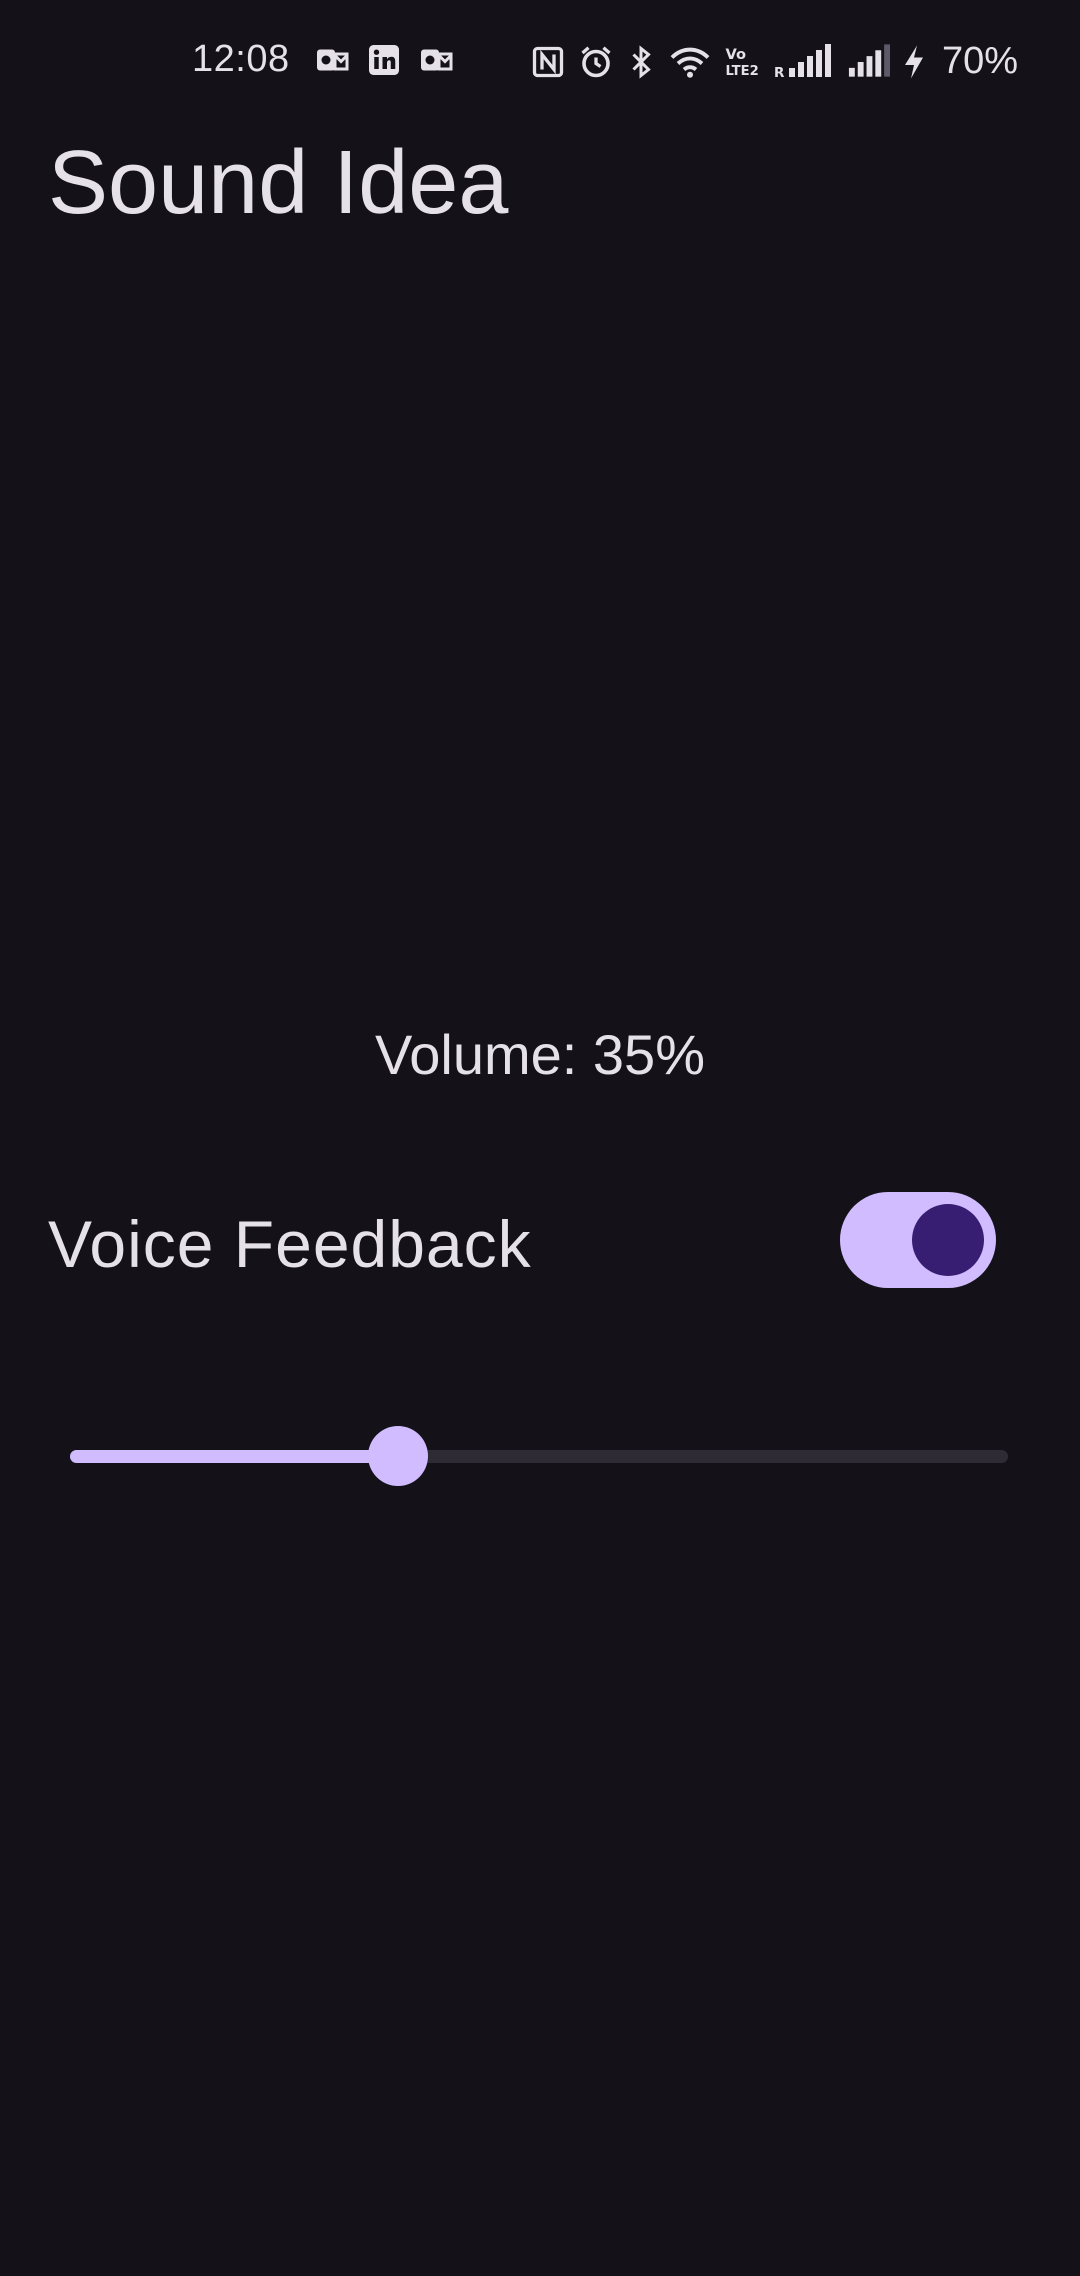 Image resolution: width=1080 pixels, height=2276 pixels. I want to click on signal-icon: R, so click(804, 61).